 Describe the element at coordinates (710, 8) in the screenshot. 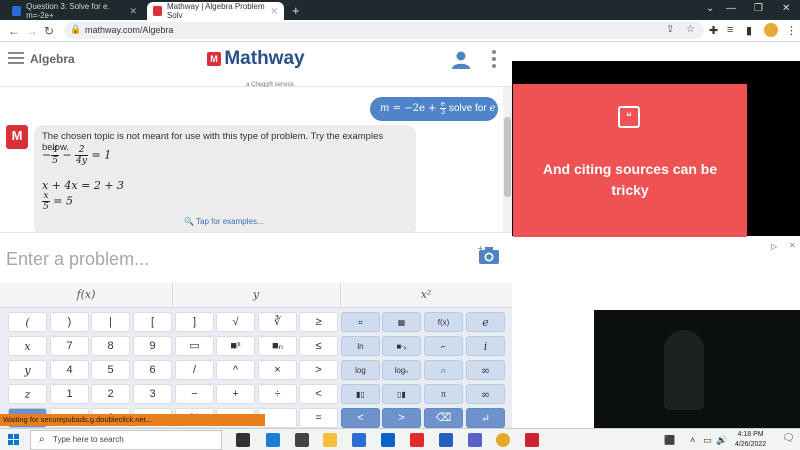

I see `tab-search-icon: ⌄` at that location.